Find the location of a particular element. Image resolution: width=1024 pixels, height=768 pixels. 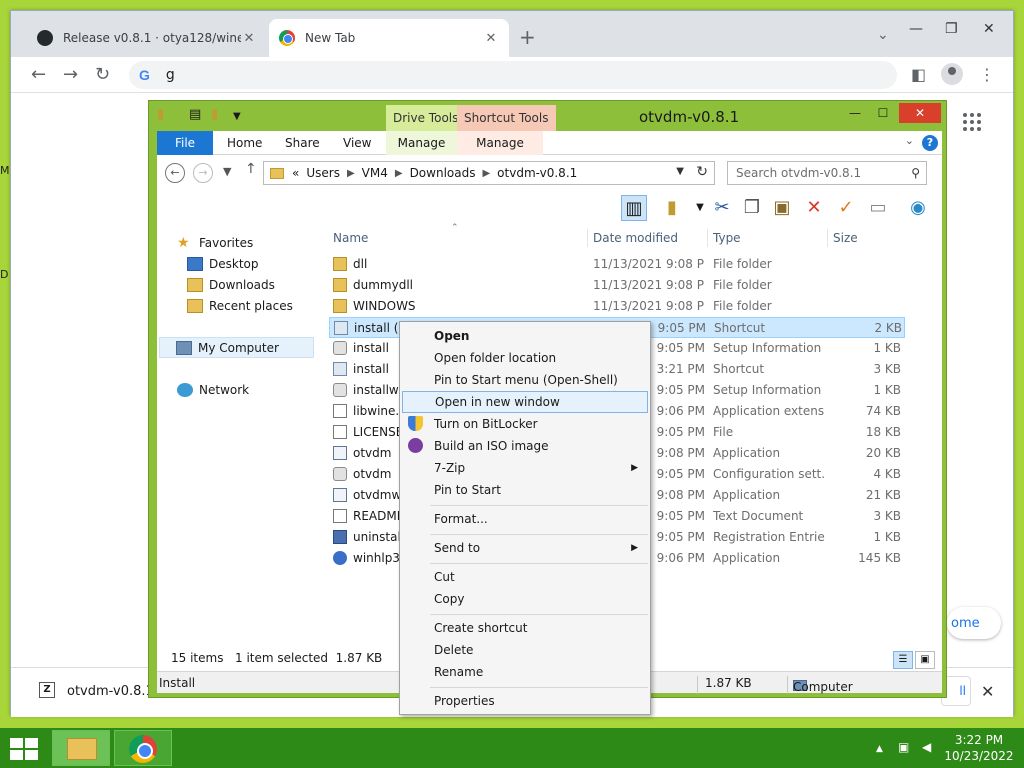

breadcrumb-vm4: VM4 is located at coordinates (375, 173).